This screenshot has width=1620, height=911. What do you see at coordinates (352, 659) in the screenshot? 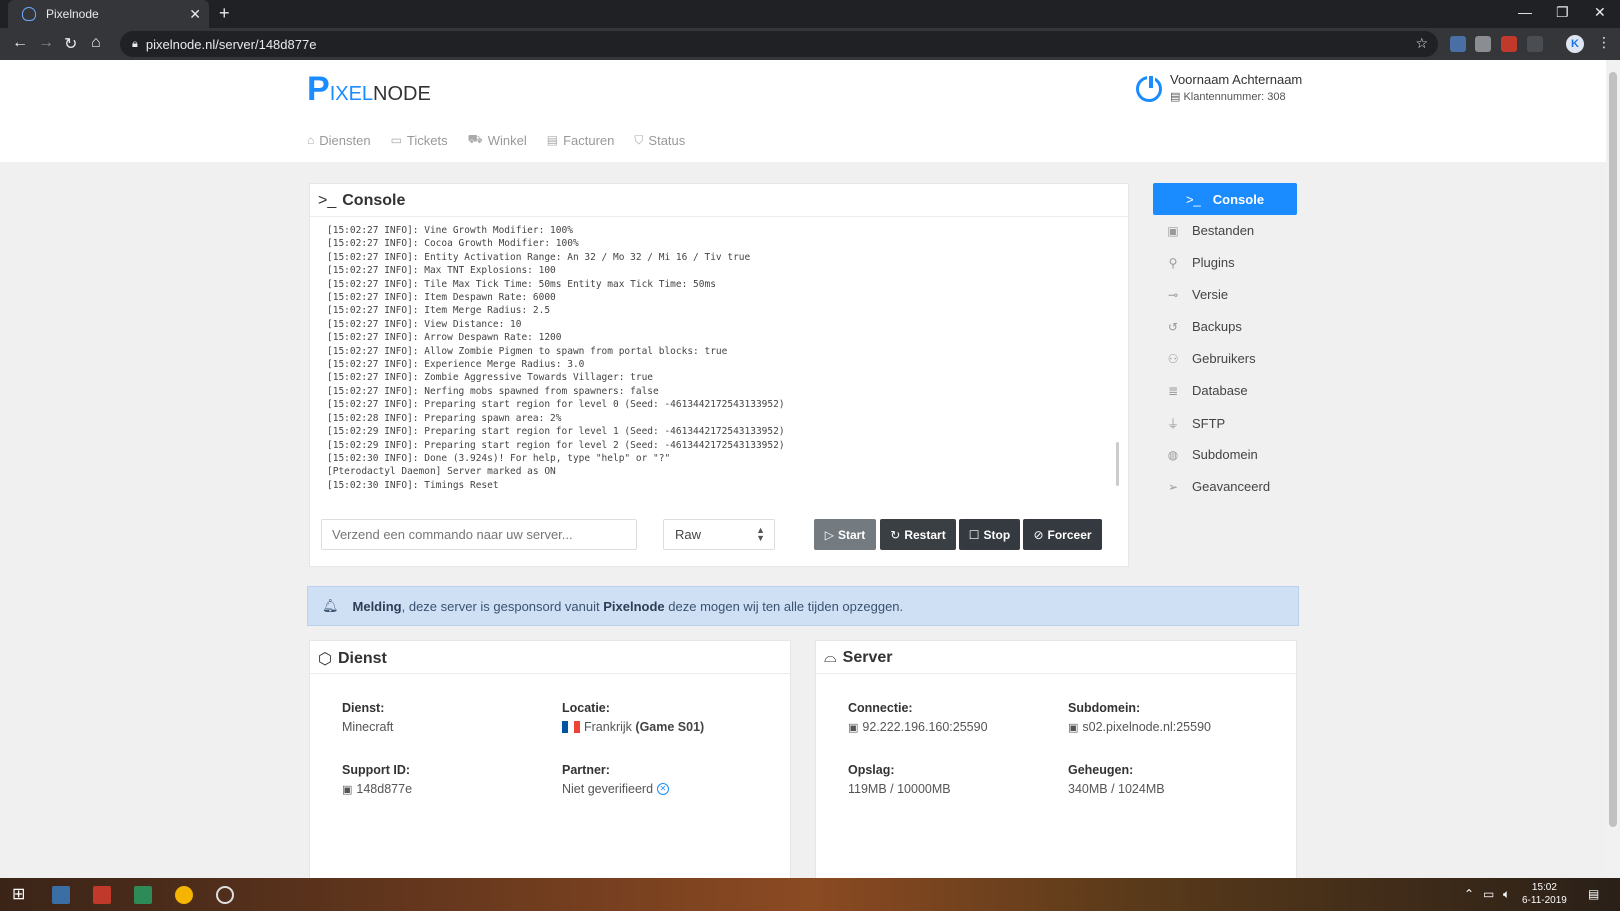
I see `dienst-title: ⬡ Dienst` at bounding box center [352, 659].